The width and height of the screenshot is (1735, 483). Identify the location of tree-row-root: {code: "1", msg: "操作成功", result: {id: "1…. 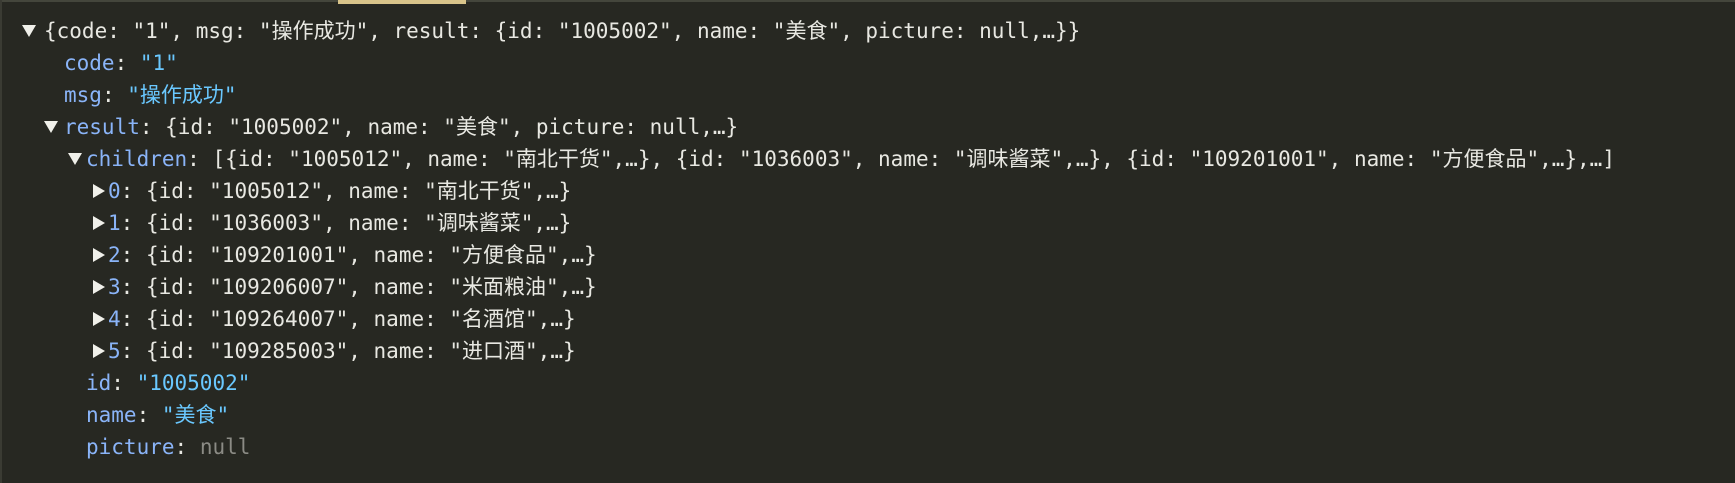
(867, 31).